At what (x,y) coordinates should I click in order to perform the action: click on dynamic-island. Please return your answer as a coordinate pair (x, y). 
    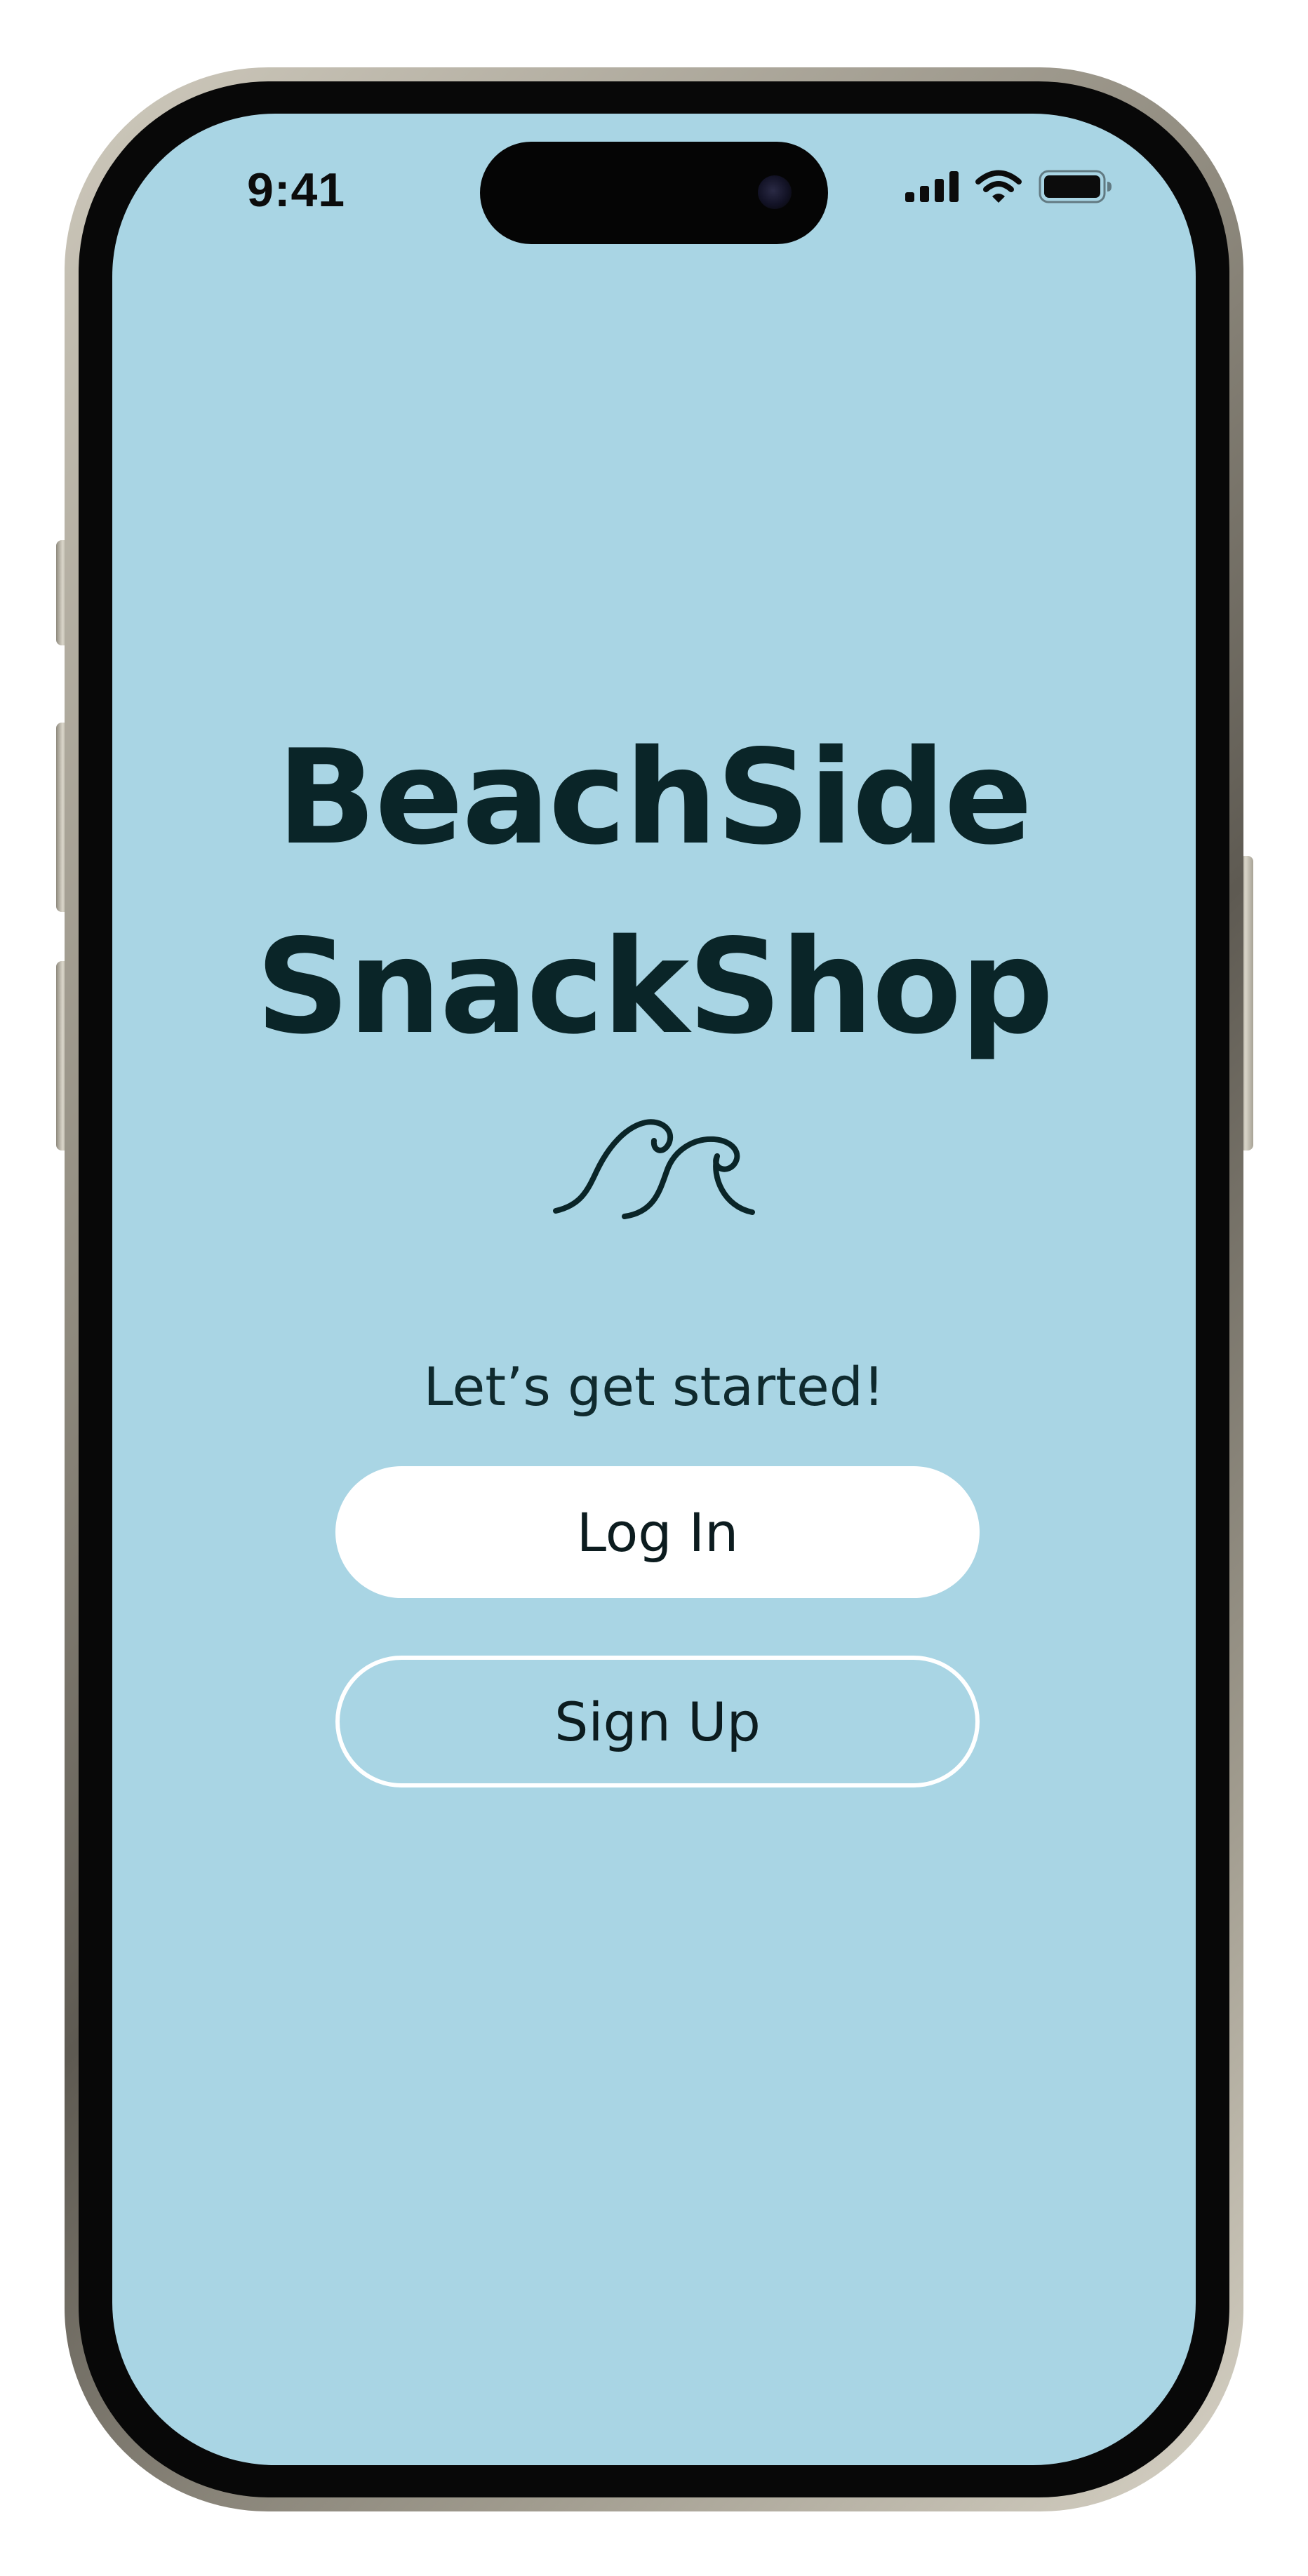
    Looking at the image, I should click on (654, 193).